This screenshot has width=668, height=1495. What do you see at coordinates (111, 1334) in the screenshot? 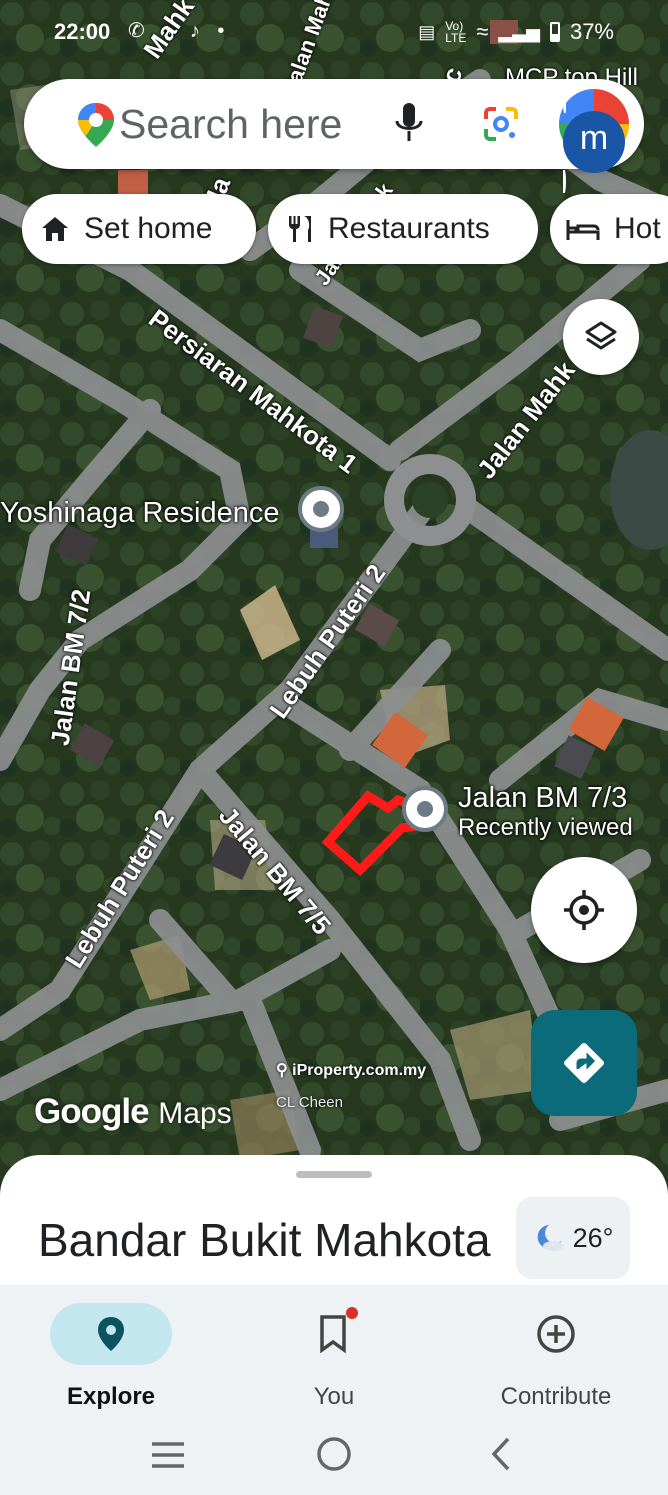
I see `location-pin-icon` at bounding box center [111, 1334].